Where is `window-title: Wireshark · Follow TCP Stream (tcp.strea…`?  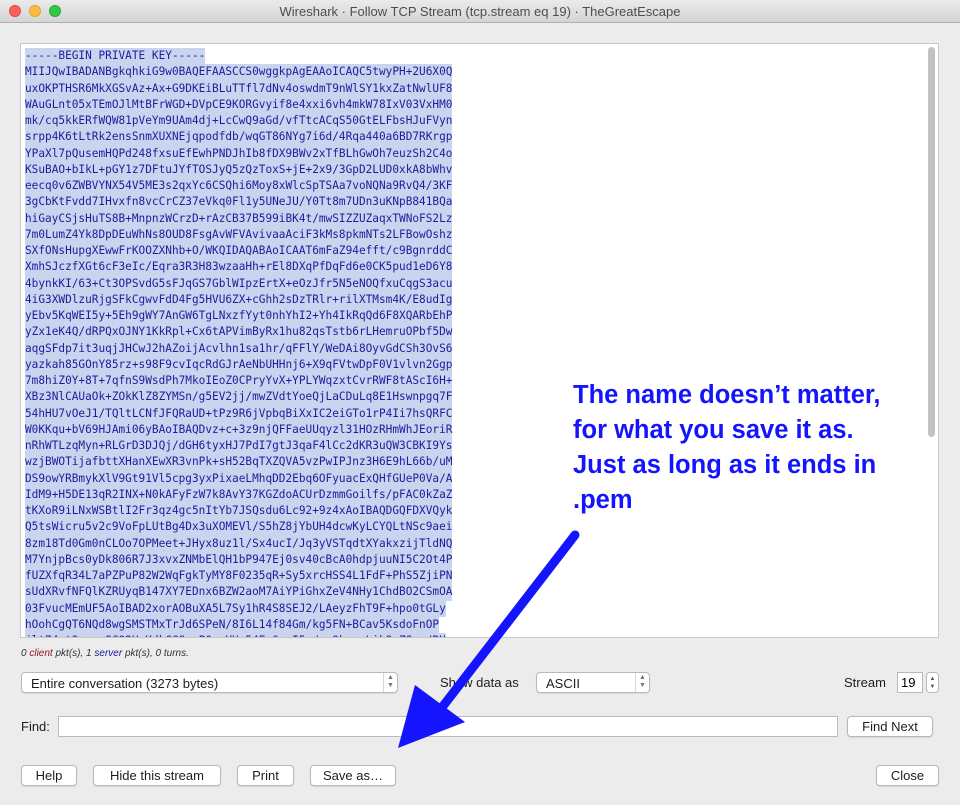
window-title: Wireshark · Follow TCP Stream (tcp.strea… is located at coordinates (480, 11).